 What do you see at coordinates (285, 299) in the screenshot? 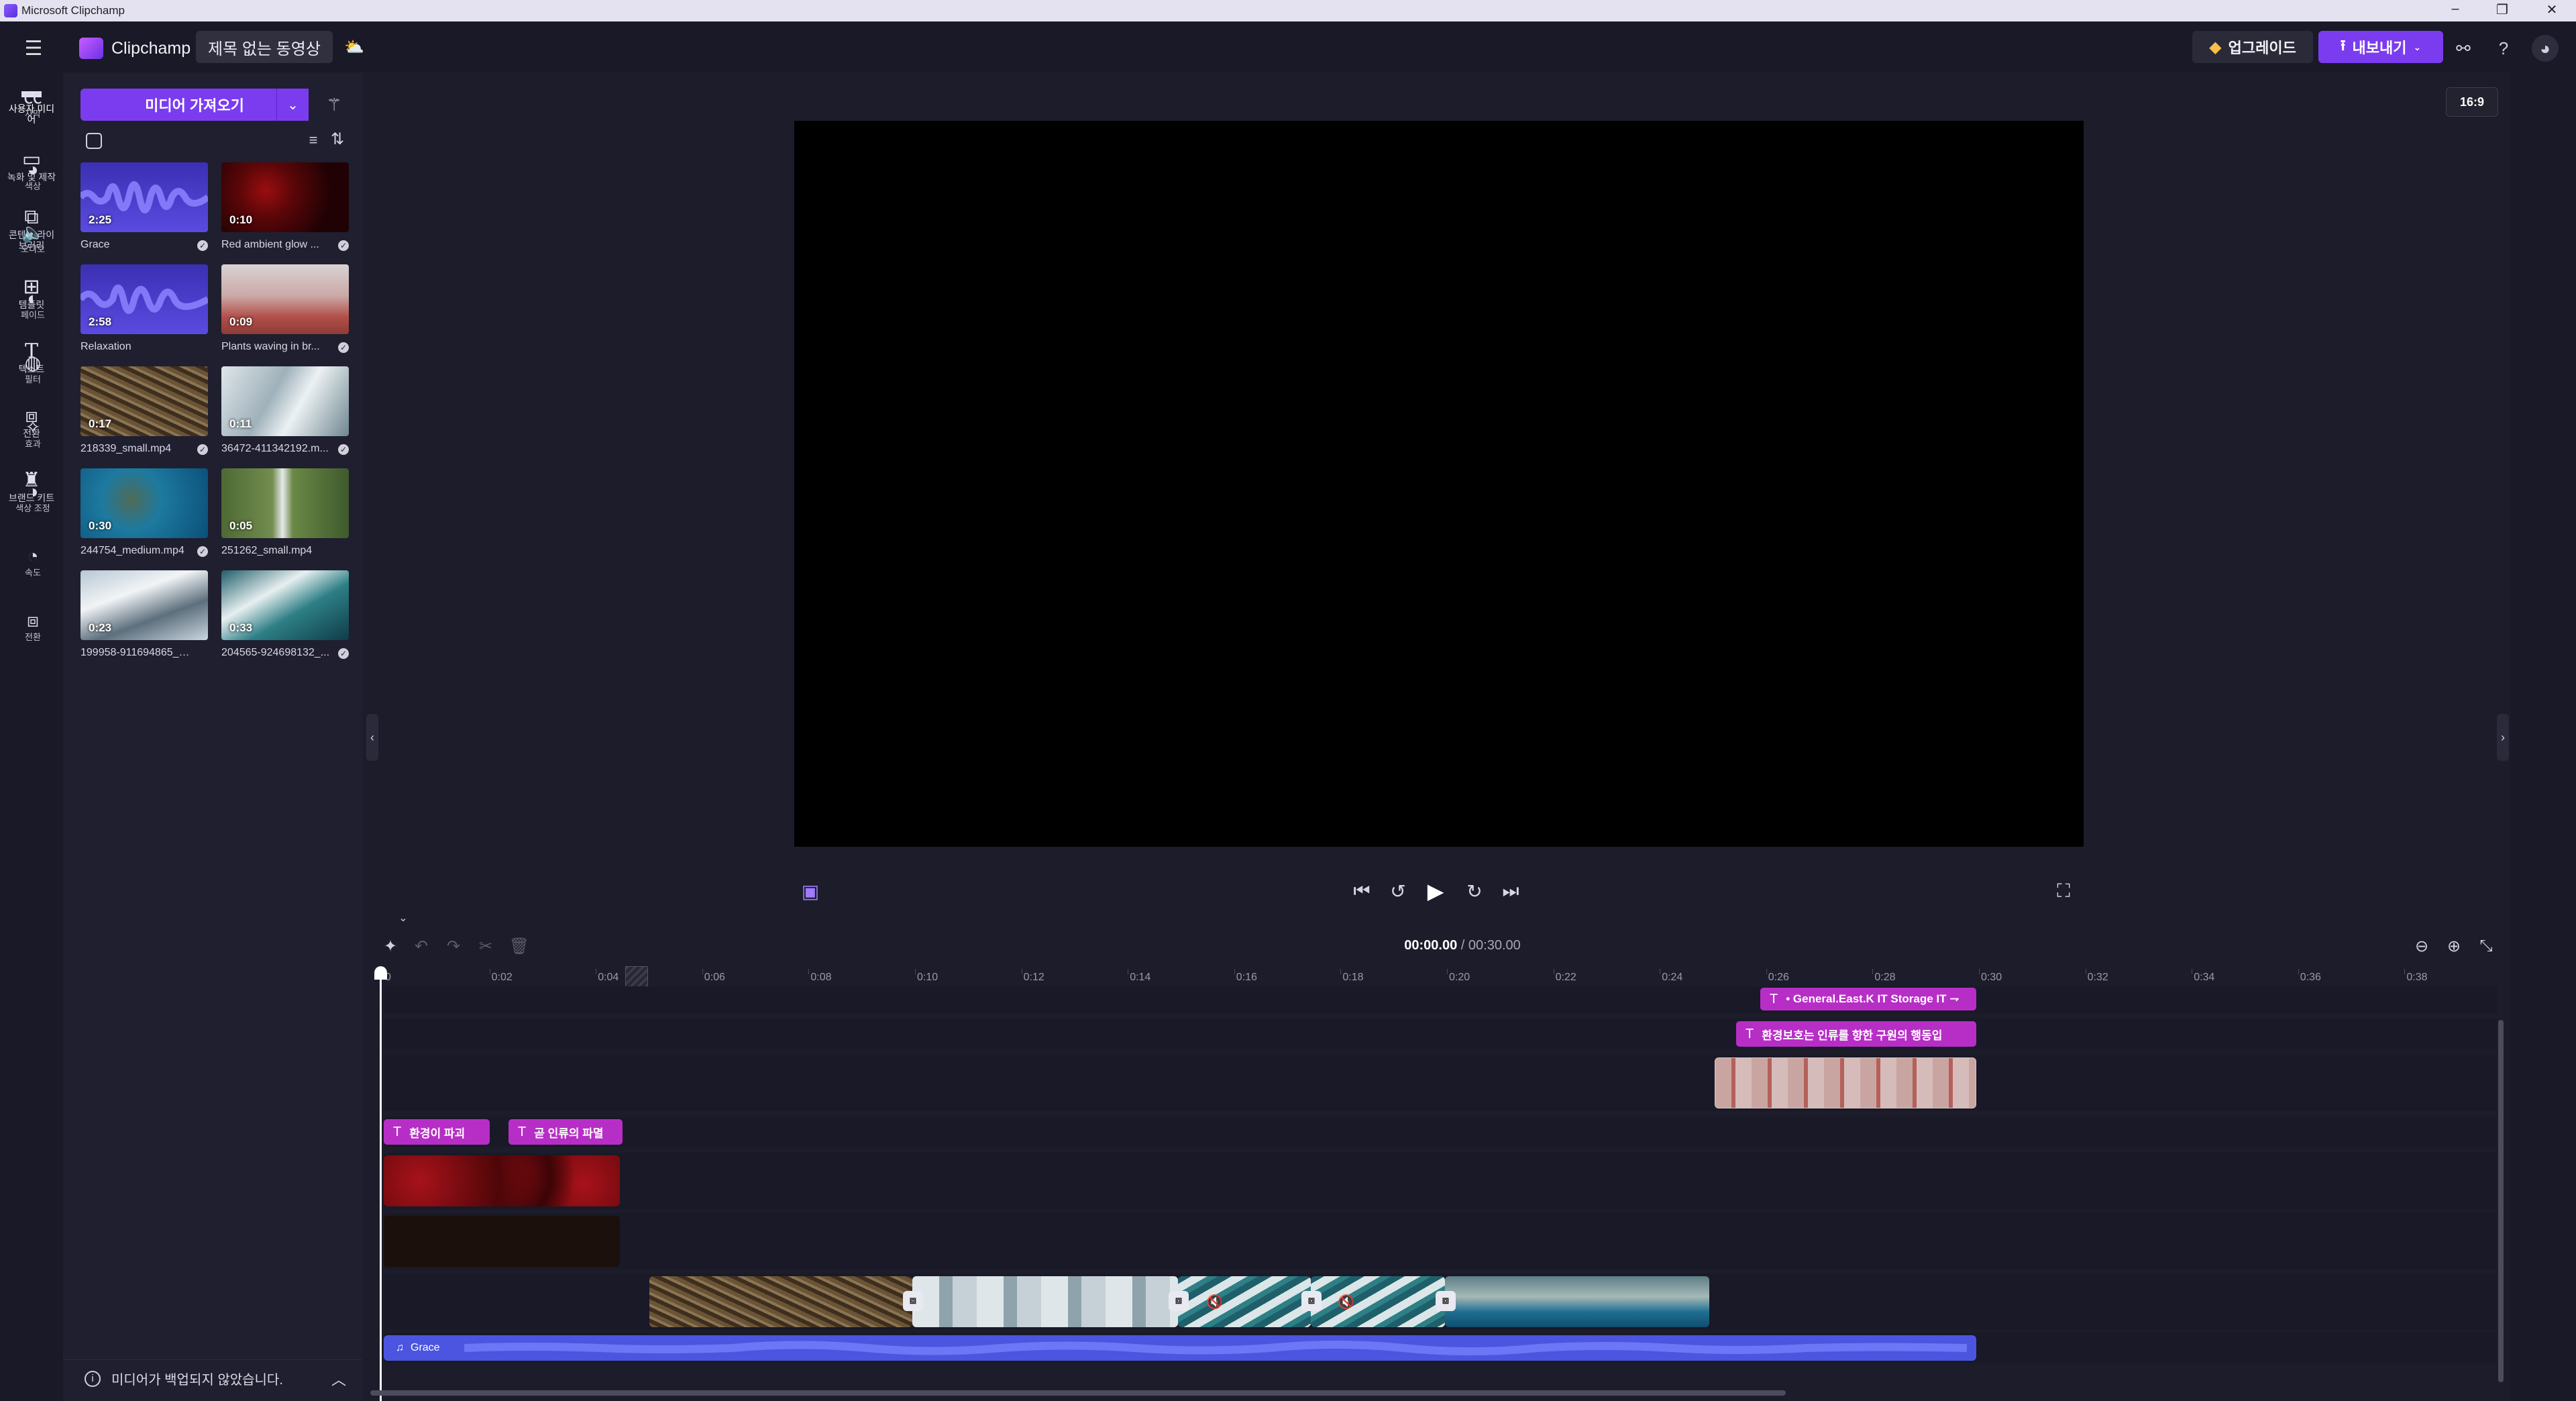
I see `media-thumbnail-plants: 0:09` at bounding box center [285, 299].